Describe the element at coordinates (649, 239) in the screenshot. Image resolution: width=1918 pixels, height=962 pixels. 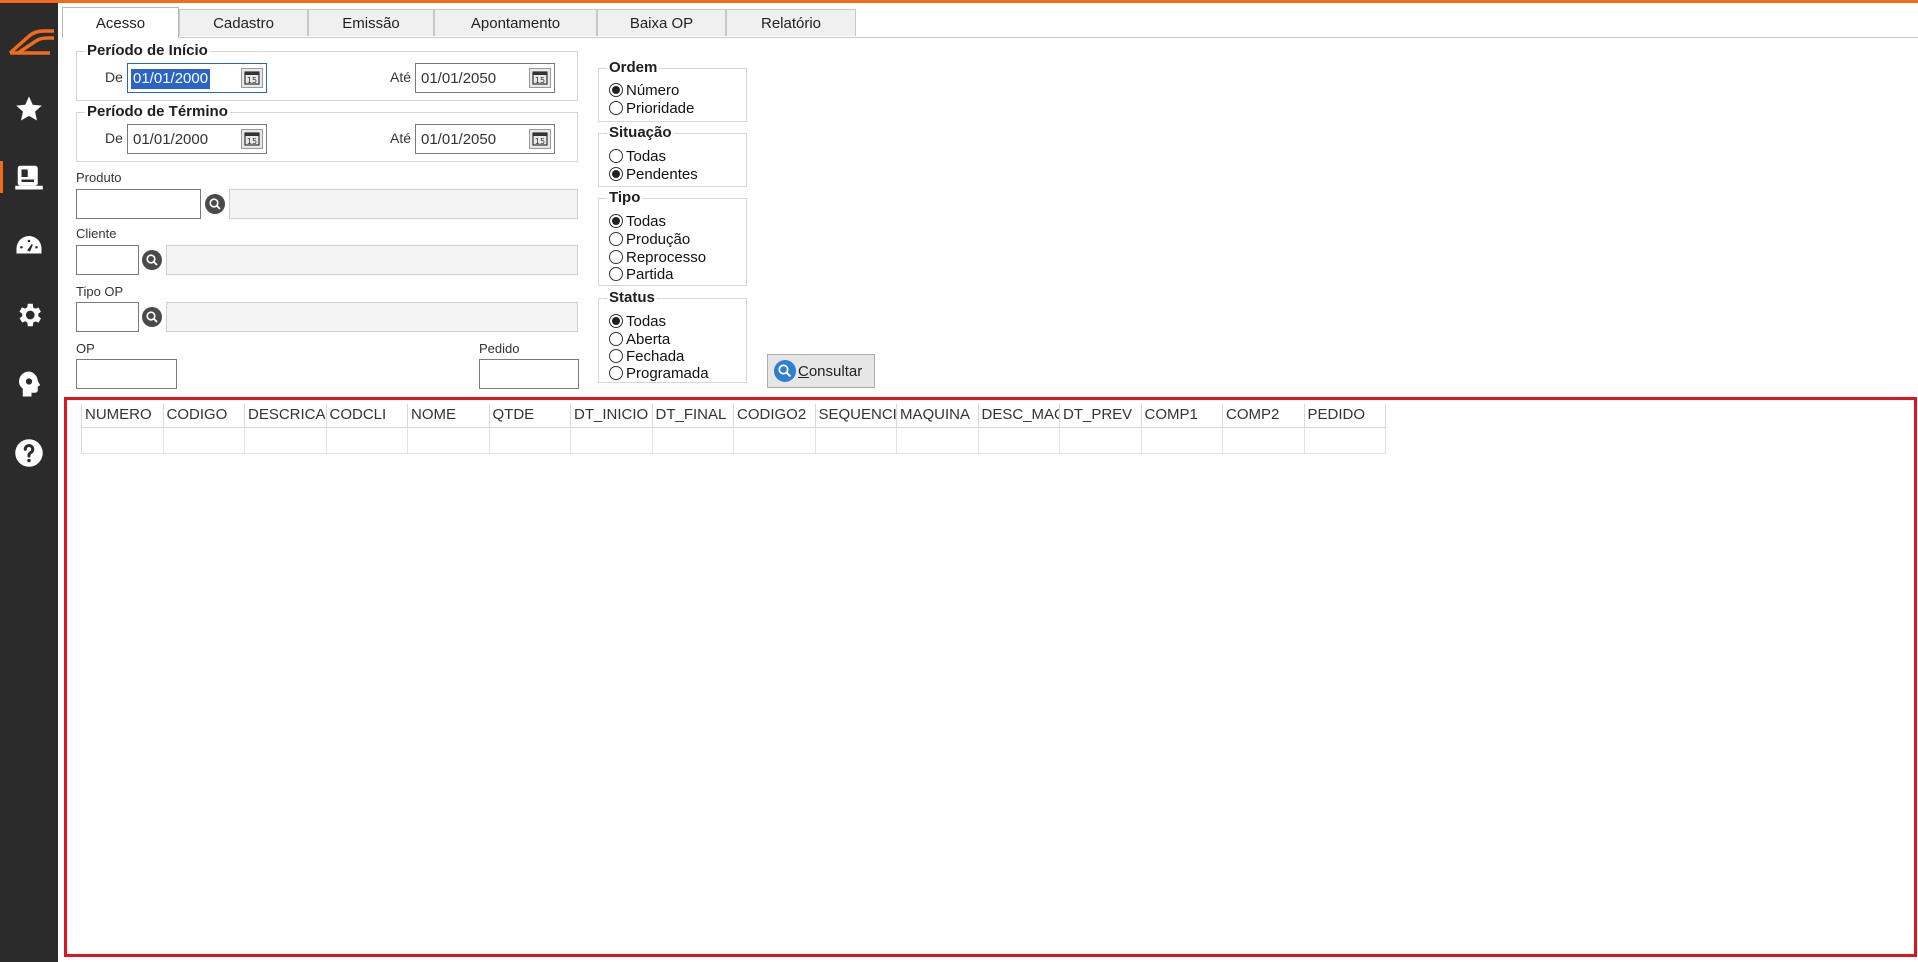
I see `tipo-option-producao: Produção` at that location.